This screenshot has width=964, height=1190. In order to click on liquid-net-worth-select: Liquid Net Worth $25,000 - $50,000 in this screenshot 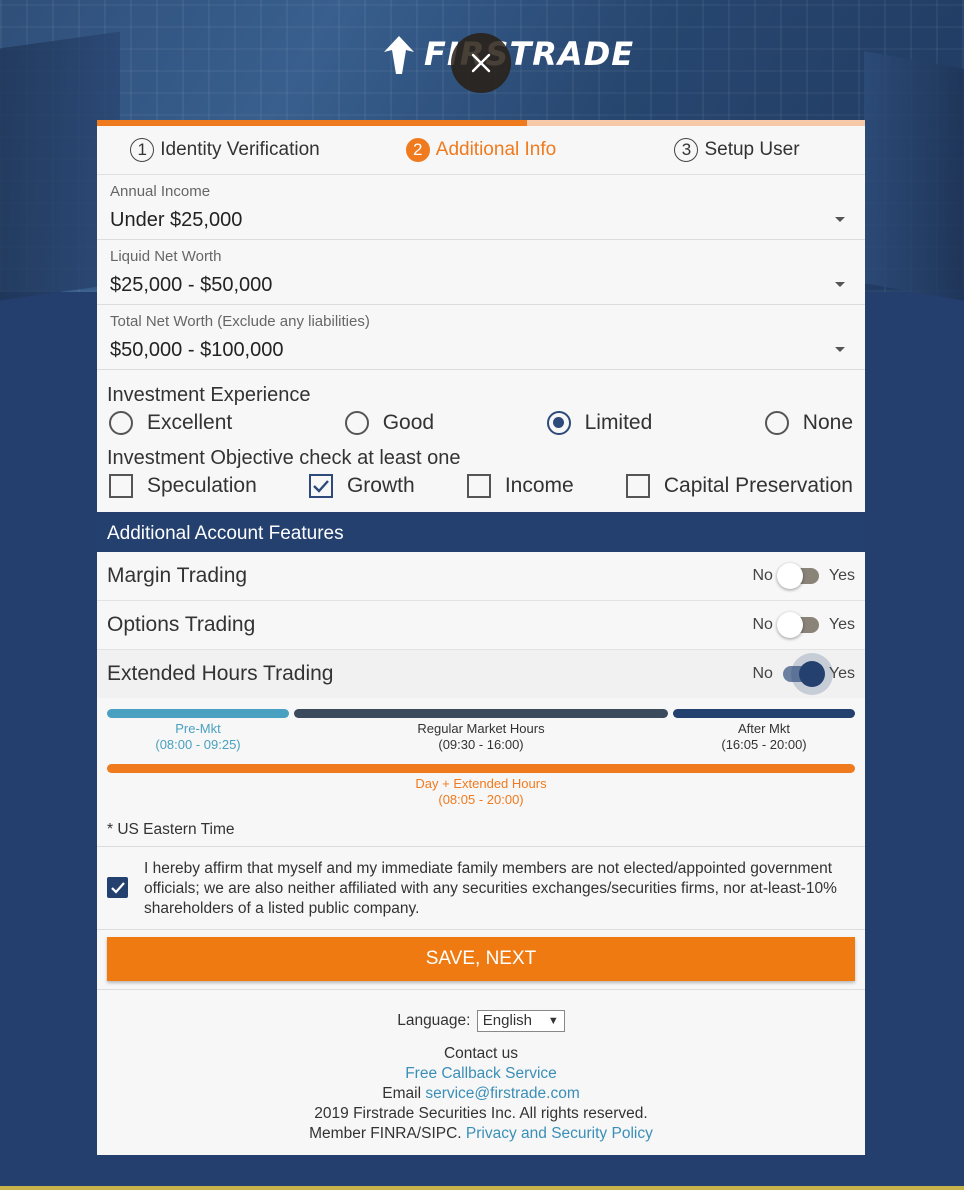, I will do `click(481, 272)`.